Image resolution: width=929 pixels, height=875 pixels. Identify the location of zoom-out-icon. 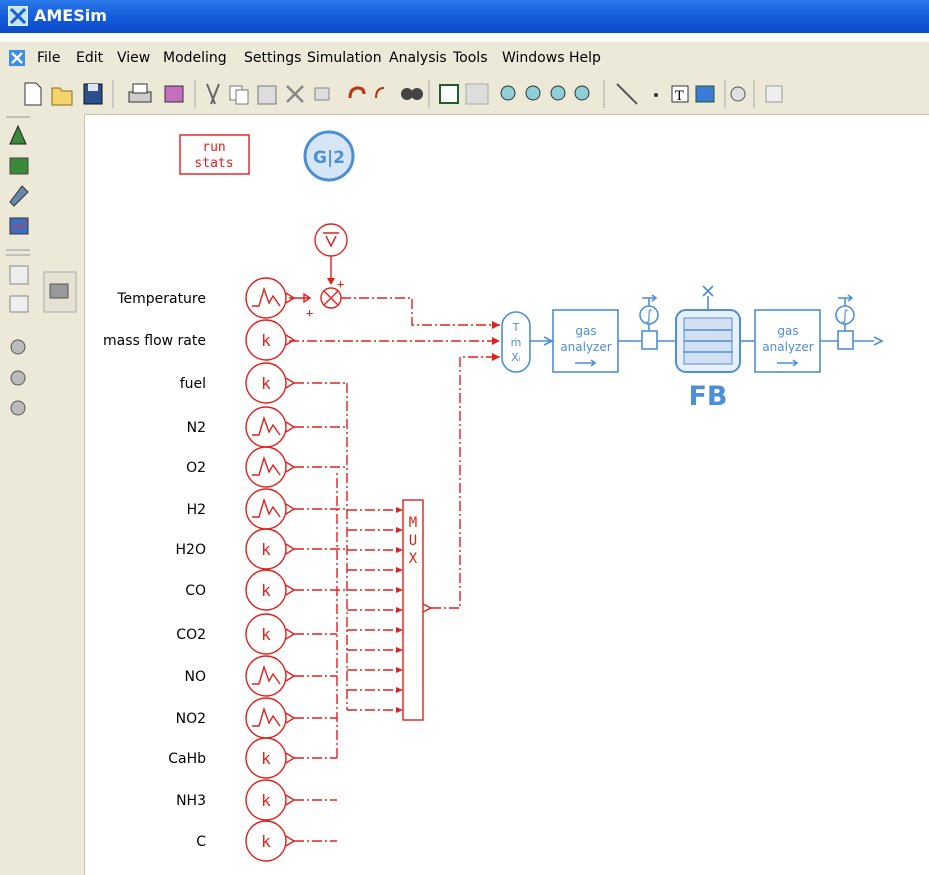
(533, 93).